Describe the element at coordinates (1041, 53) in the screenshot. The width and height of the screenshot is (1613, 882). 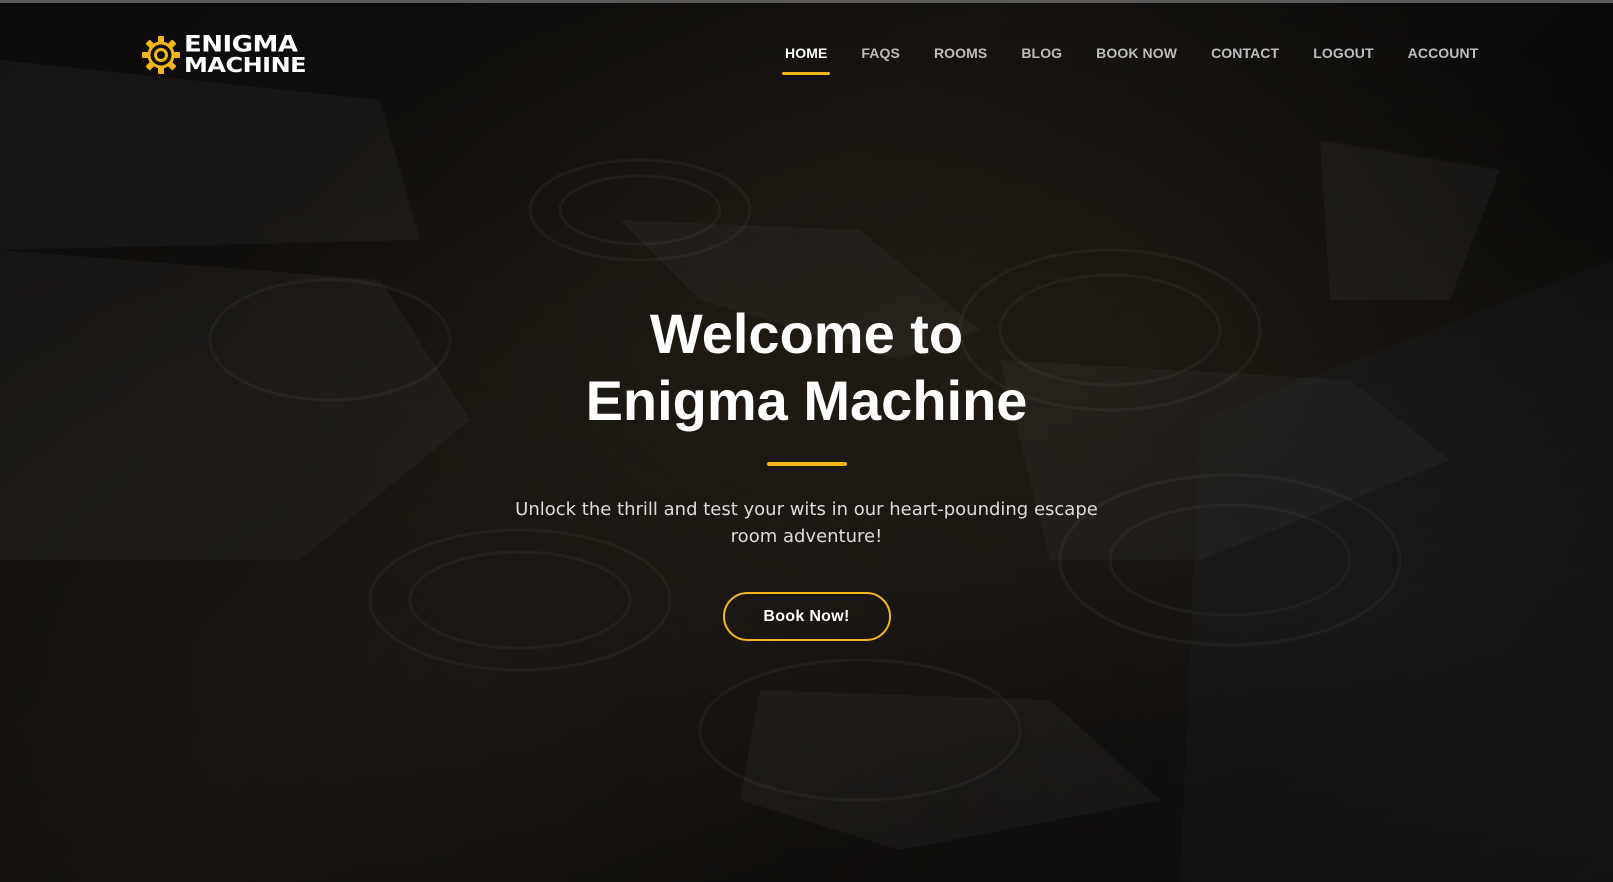
I see `nav-blog: BLOG` at that location.